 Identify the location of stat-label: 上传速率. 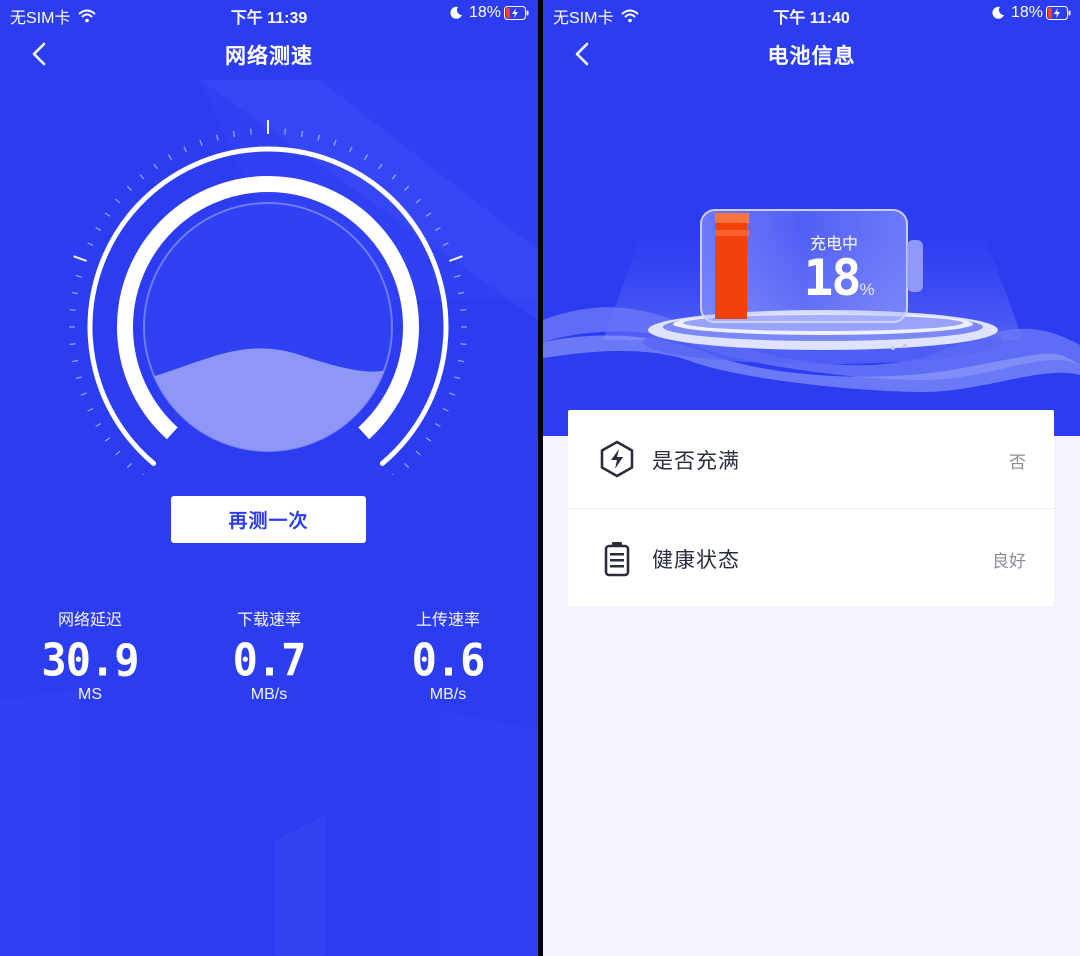
(447, 620).